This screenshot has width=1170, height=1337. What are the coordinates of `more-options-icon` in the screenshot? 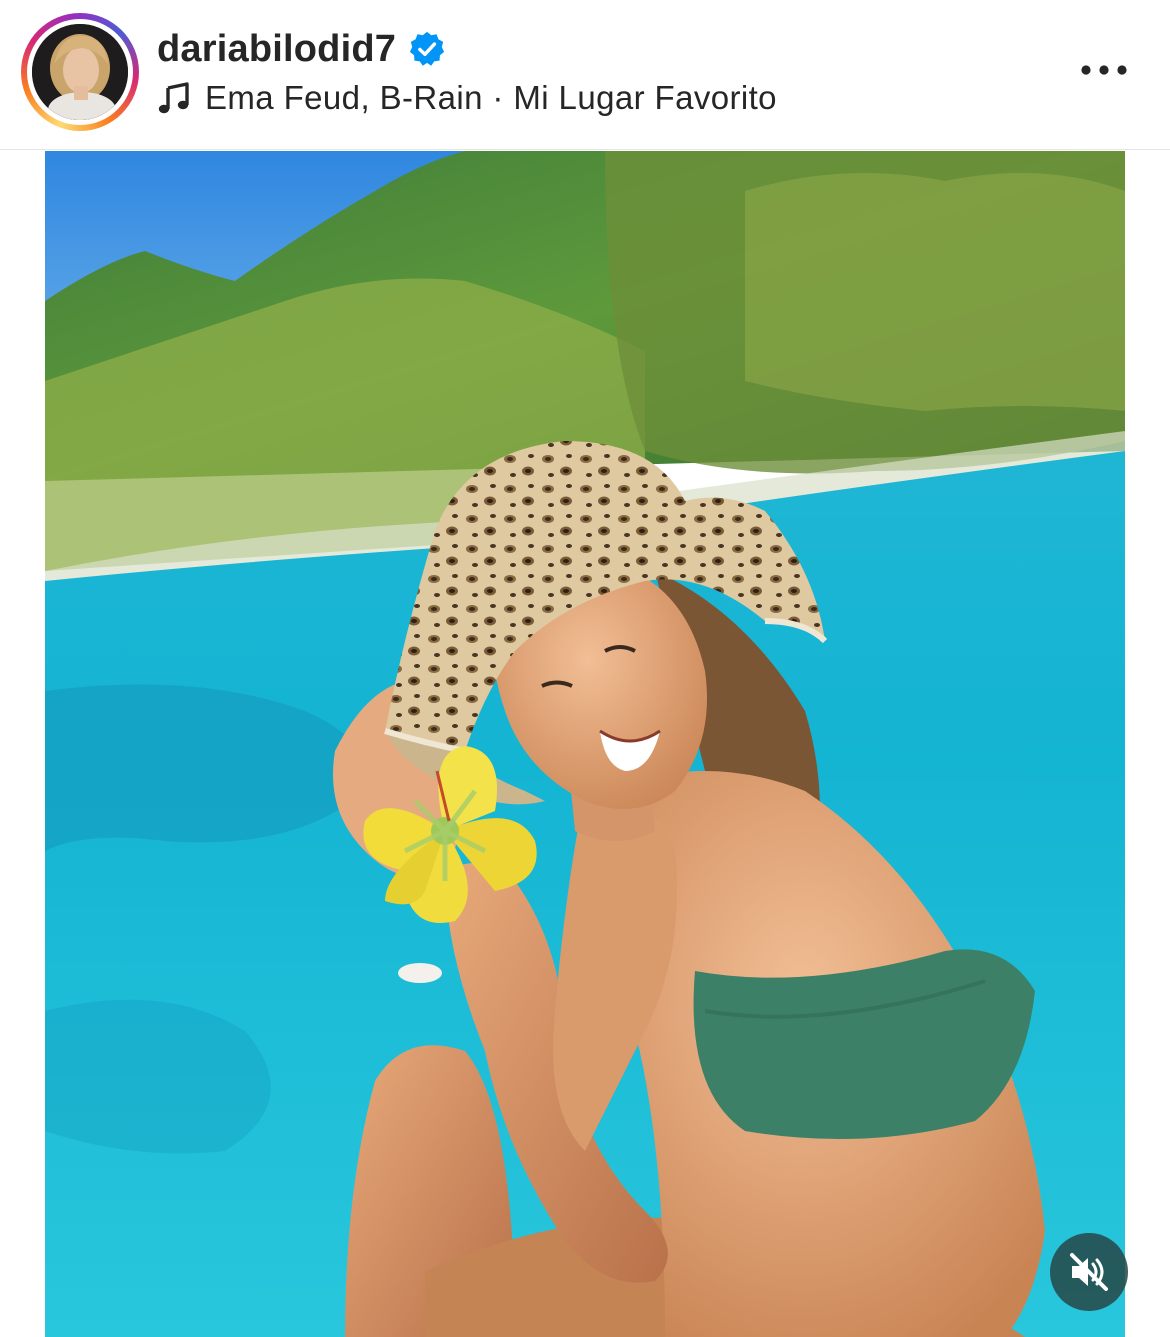 It's located at (1104, 70).